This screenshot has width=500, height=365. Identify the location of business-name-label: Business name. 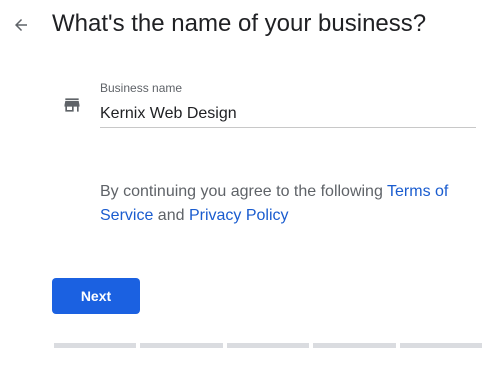
(141, 88).